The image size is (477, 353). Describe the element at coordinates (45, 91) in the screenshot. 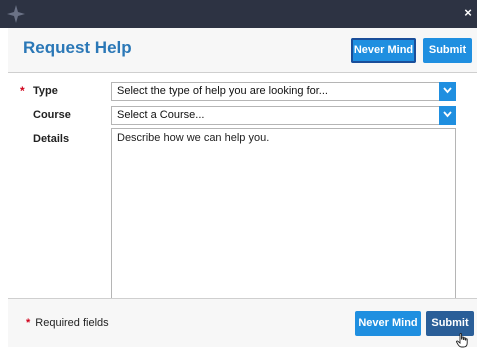

I see `type-label: Type` at that location.